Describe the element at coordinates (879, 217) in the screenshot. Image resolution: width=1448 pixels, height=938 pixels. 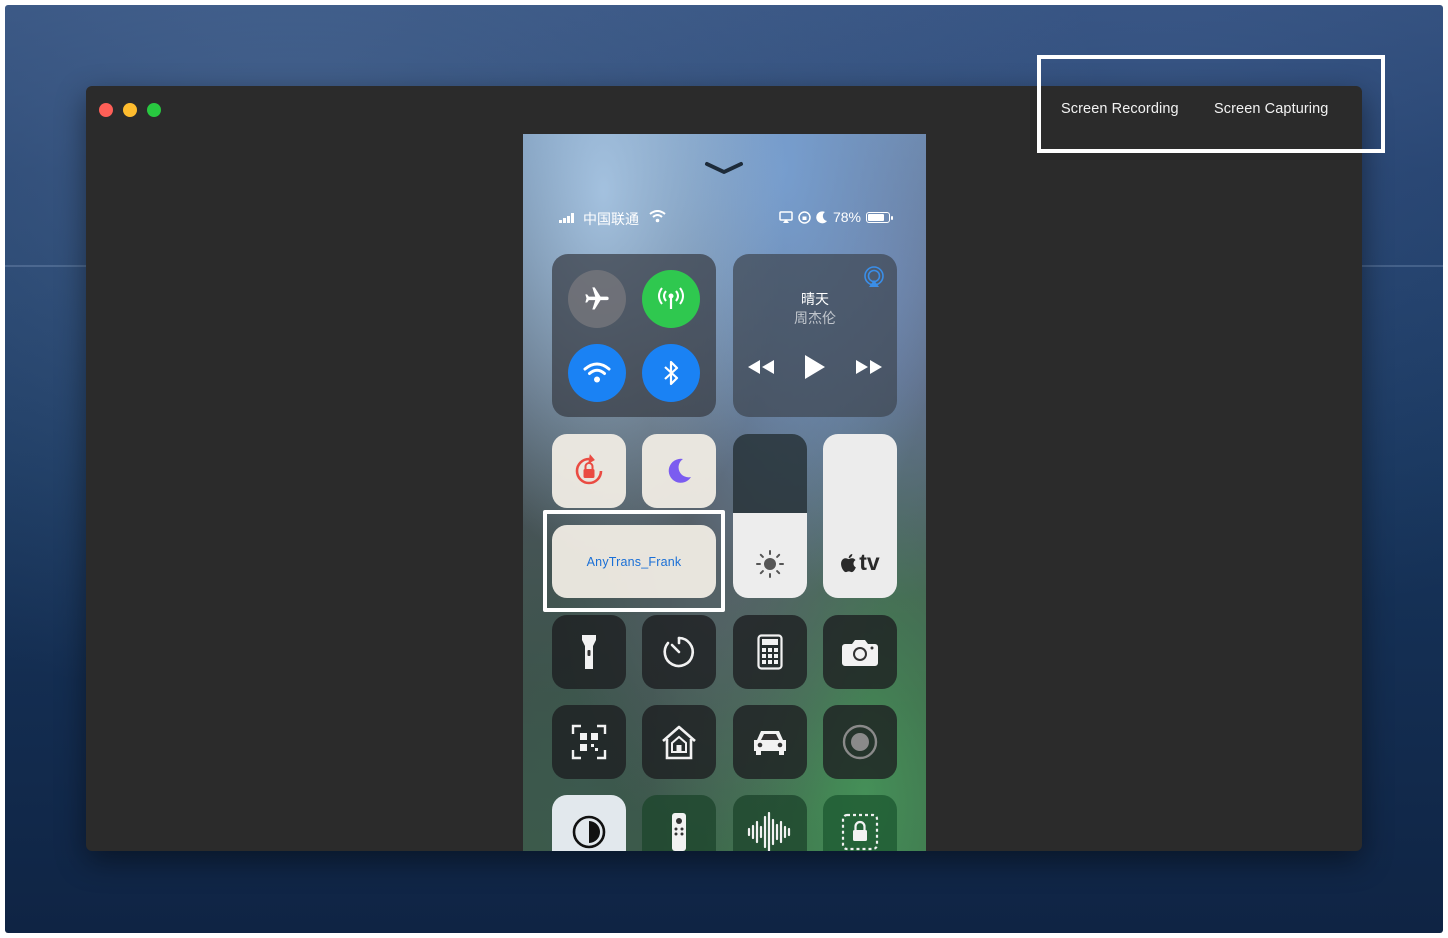
I see `battery-icon` at that location.